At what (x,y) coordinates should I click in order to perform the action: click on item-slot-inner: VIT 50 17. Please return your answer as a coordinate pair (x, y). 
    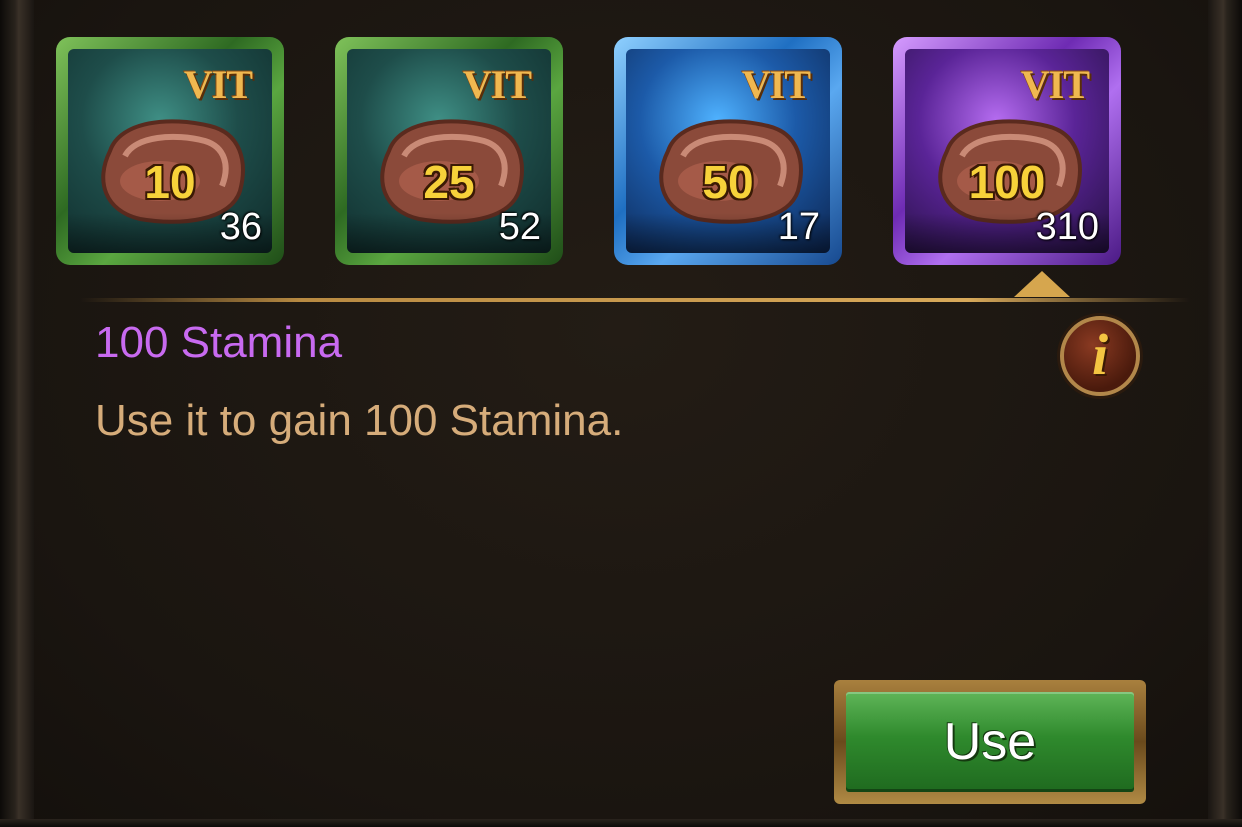
    Looking at the image, I should click on (728, 151).